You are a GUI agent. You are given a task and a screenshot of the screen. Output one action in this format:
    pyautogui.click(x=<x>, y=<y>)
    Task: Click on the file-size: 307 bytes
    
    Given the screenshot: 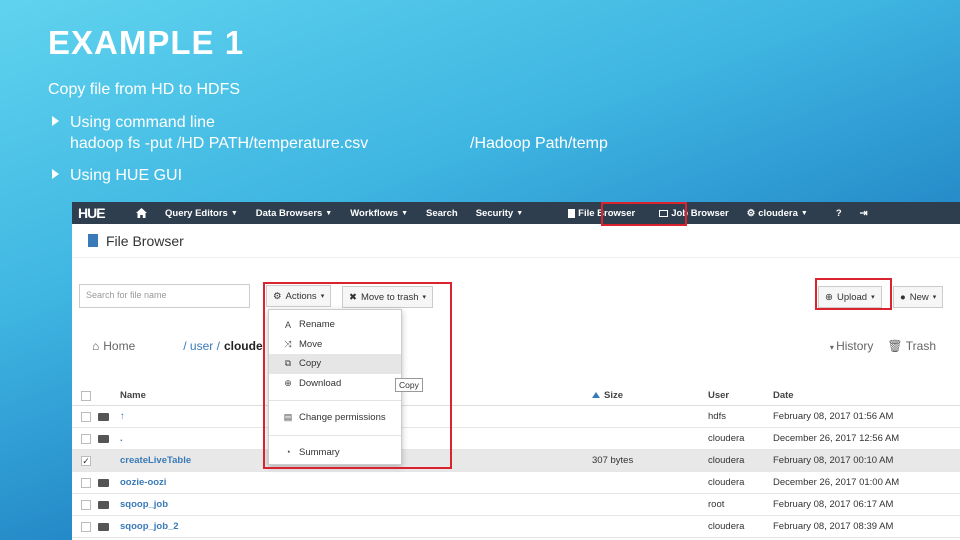 What is the action you would take?
    pyautogui.click(x=613, y=460)
    